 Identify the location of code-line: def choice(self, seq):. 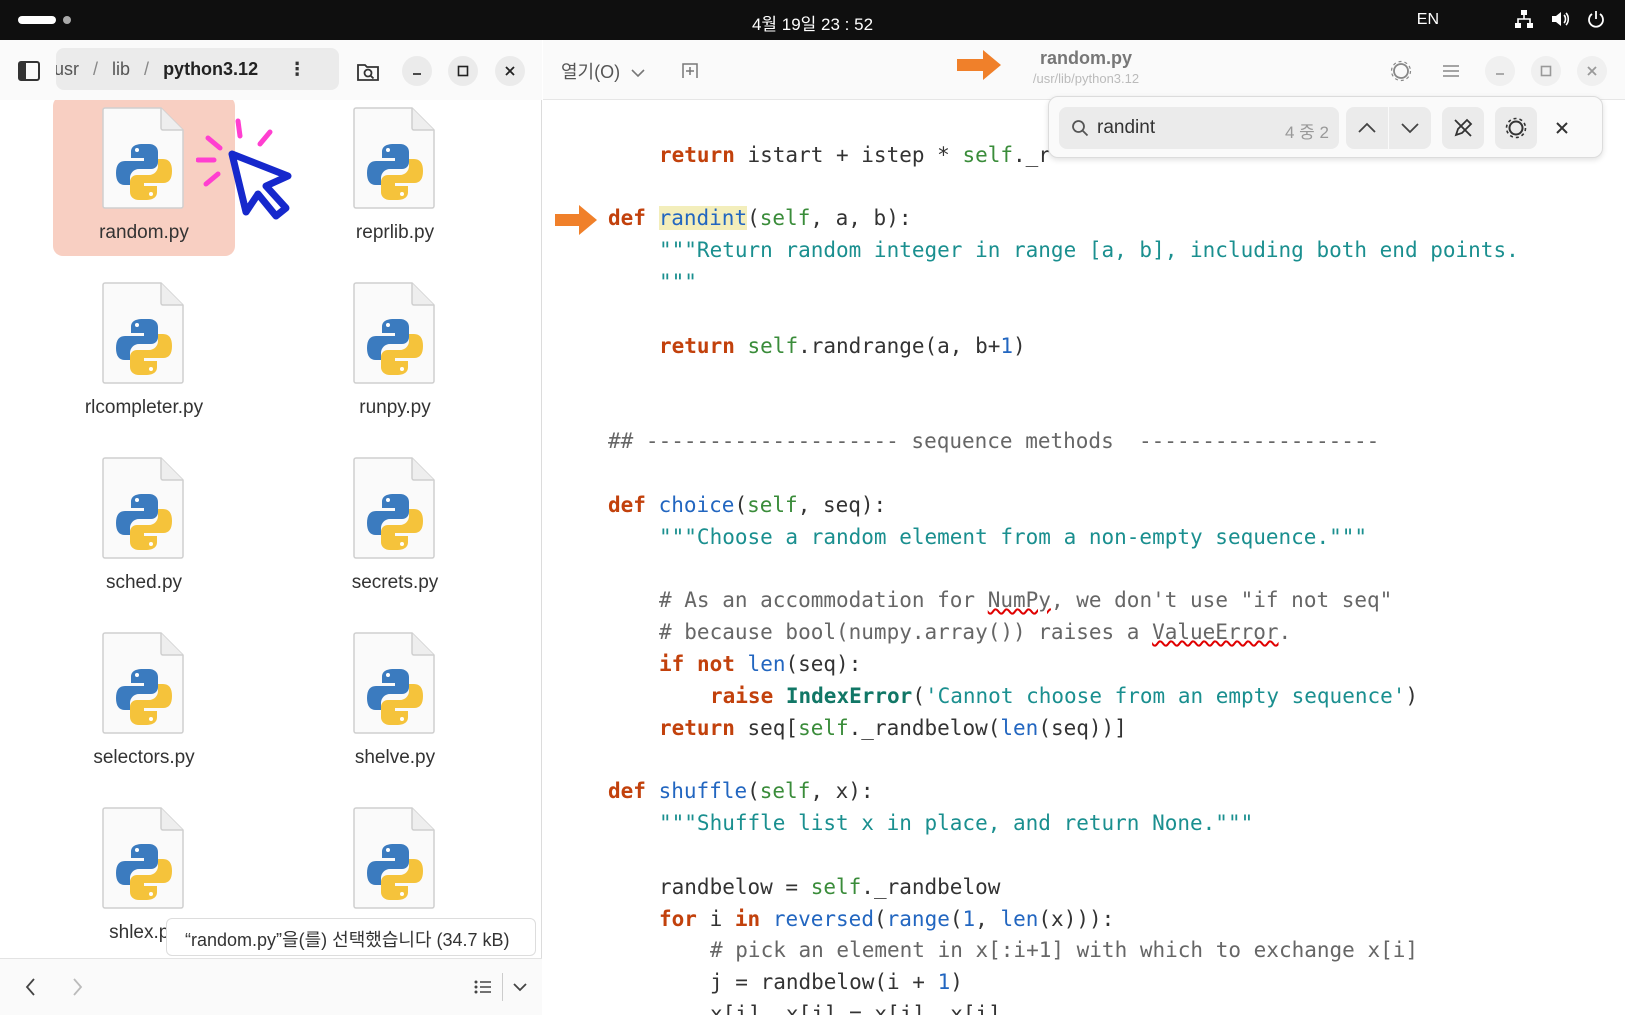
(747, 505).